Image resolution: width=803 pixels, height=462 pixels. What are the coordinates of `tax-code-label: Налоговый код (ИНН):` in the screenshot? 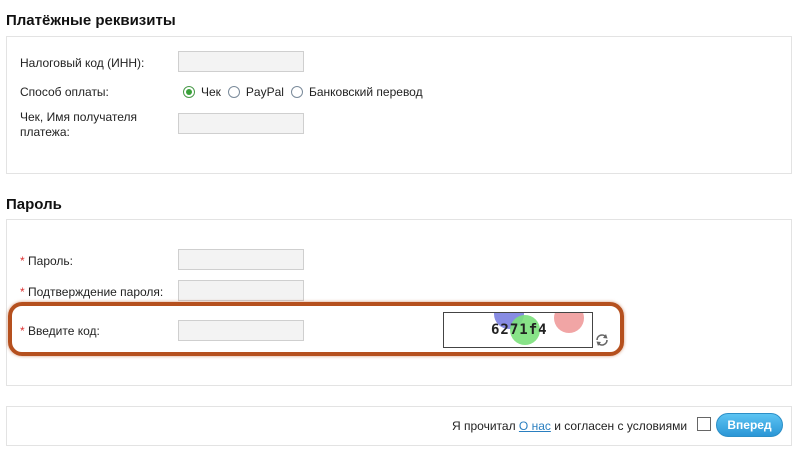 It's located at (82, 63).